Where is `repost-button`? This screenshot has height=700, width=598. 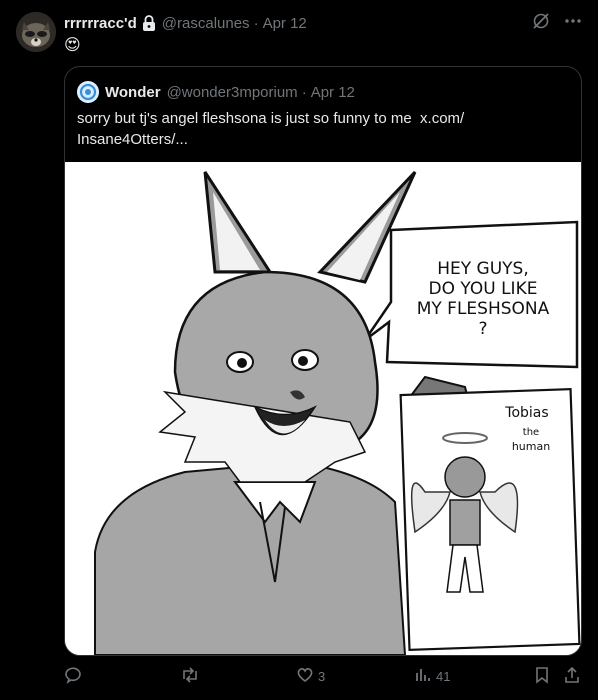 repost-button is located at coordinates (192, 676).